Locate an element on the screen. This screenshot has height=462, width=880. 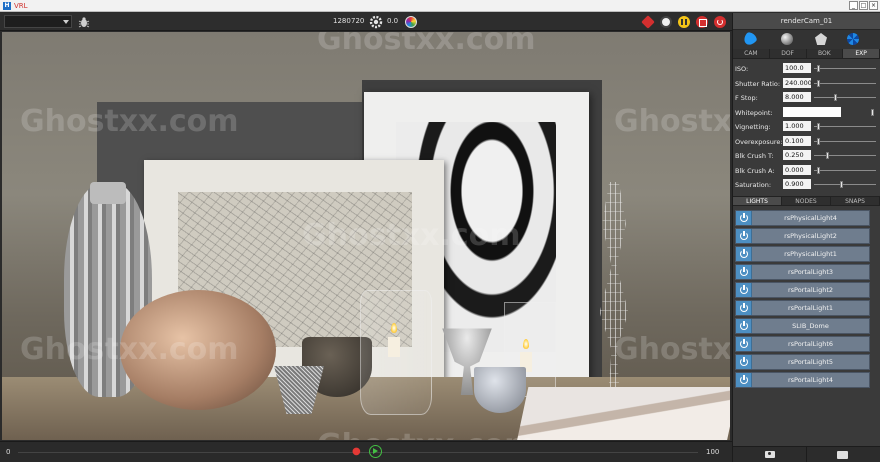
param-overexposure: Overexposure: 0.100 is located at coordinates (806, 142).